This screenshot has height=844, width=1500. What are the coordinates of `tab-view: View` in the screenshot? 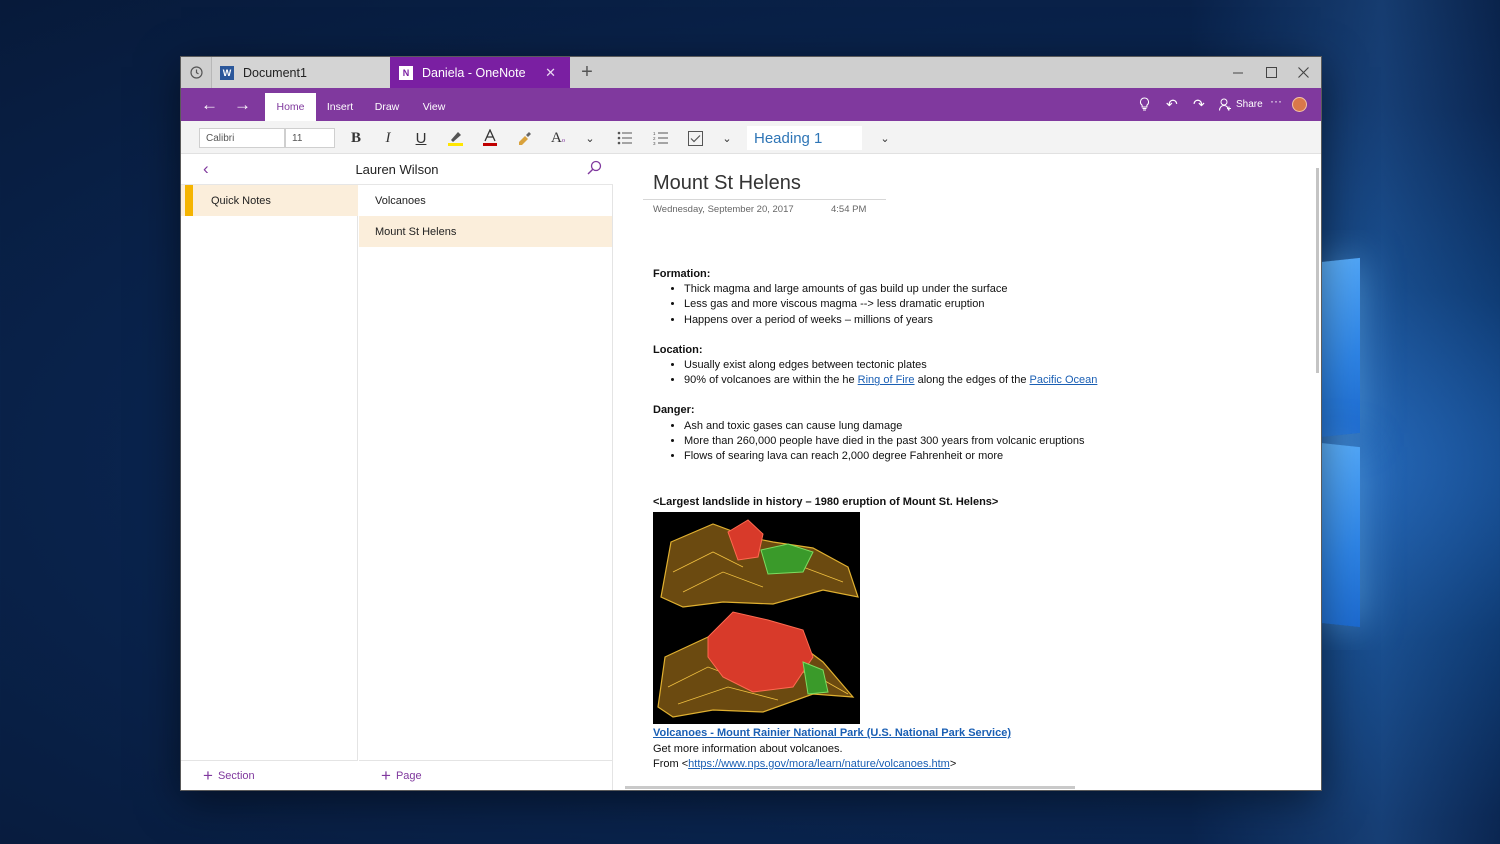 It's located at (434, 107).